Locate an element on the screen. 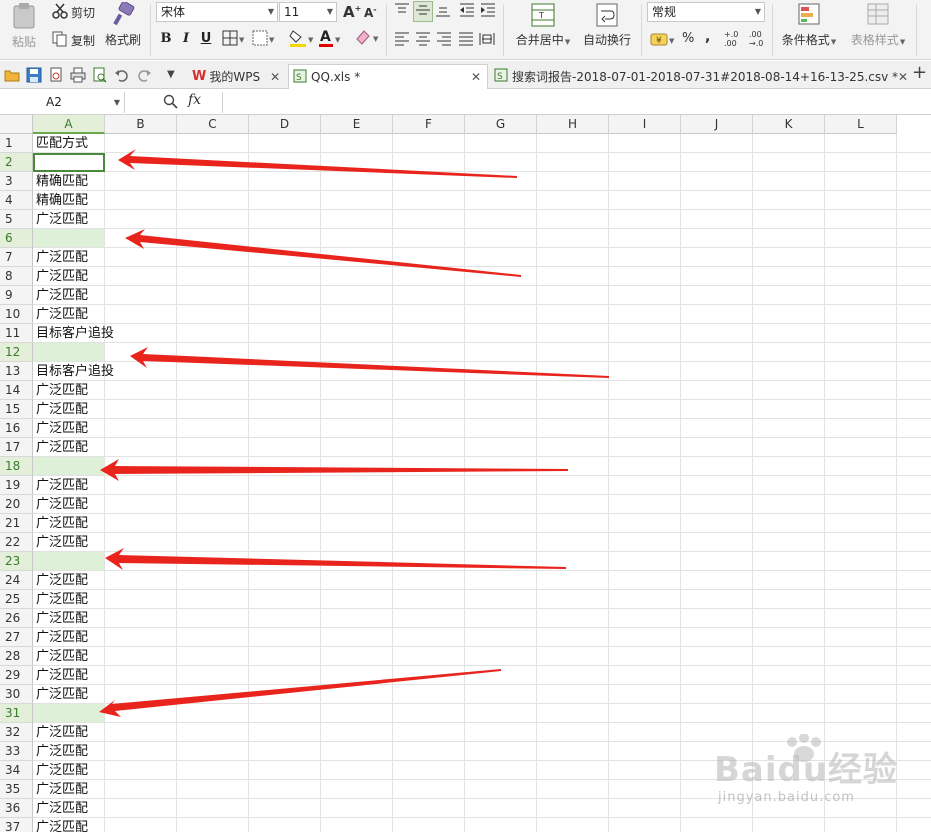  column-header-g: G is located at coordinates (501, 124).